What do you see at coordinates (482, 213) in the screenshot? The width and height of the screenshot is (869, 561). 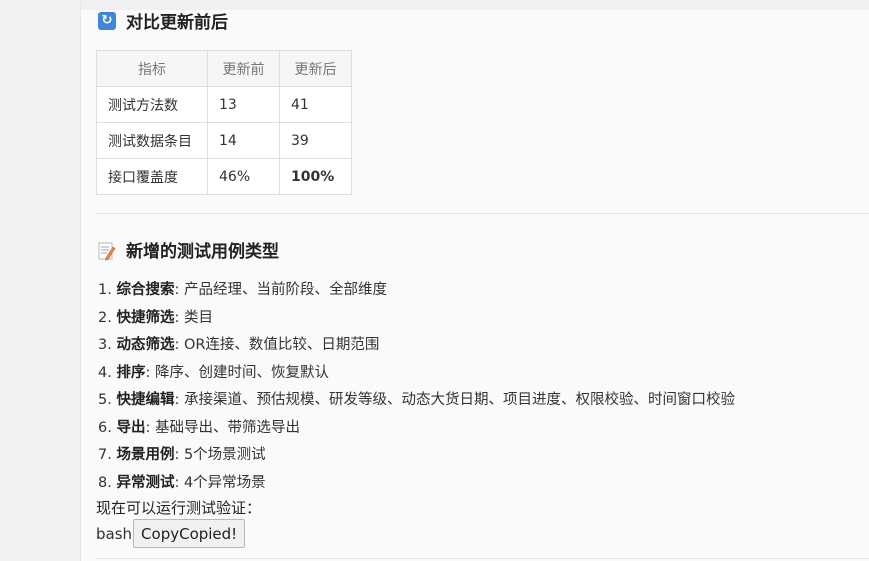 I see `section-divider` at bounding box center [482, 213].